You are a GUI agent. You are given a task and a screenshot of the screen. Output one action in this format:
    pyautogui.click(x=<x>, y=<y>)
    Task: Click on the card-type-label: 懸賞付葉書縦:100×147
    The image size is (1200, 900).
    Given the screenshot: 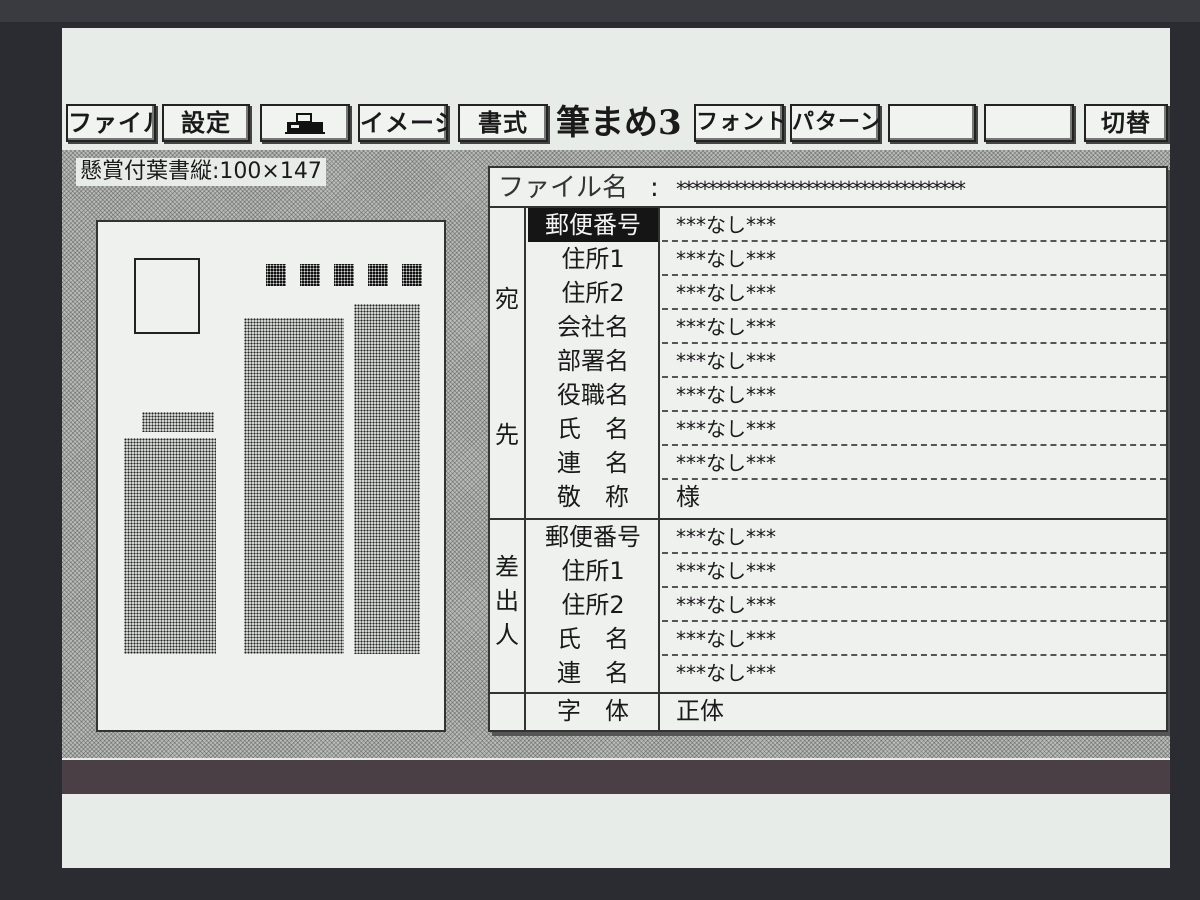 What is the action you would take?
    pyautogui.click(x=201, y=172)
    